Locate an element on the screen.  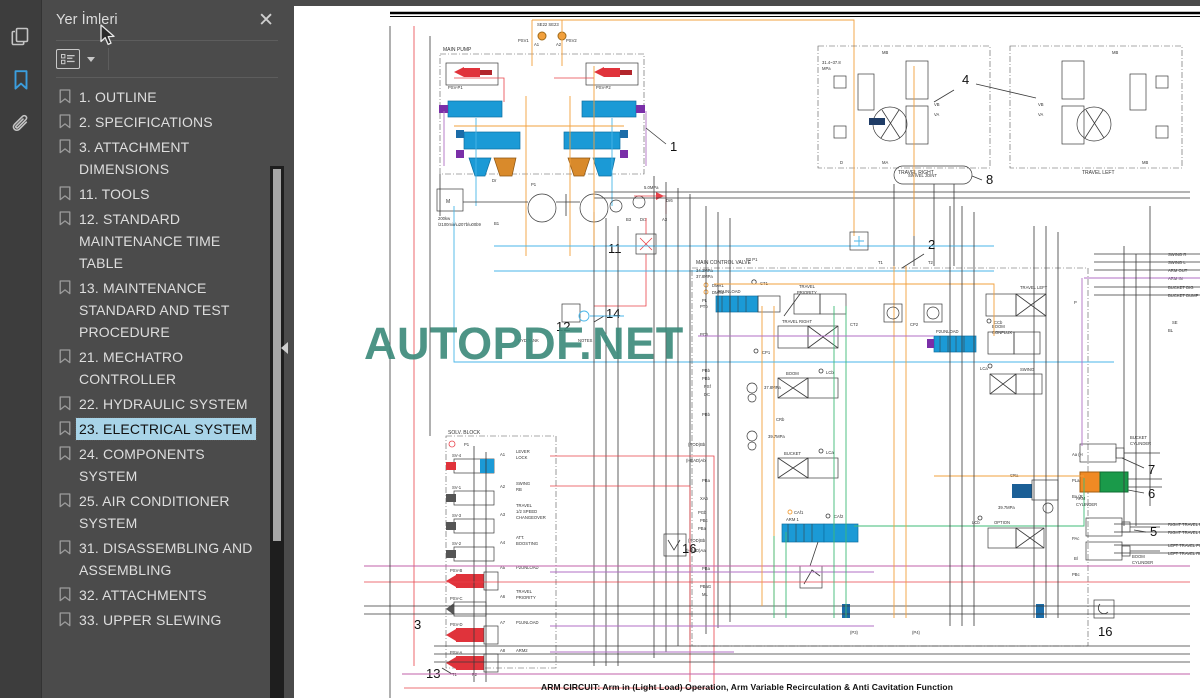
bookmark-item: 11. TOOLS is located at coordinates (166, 194).